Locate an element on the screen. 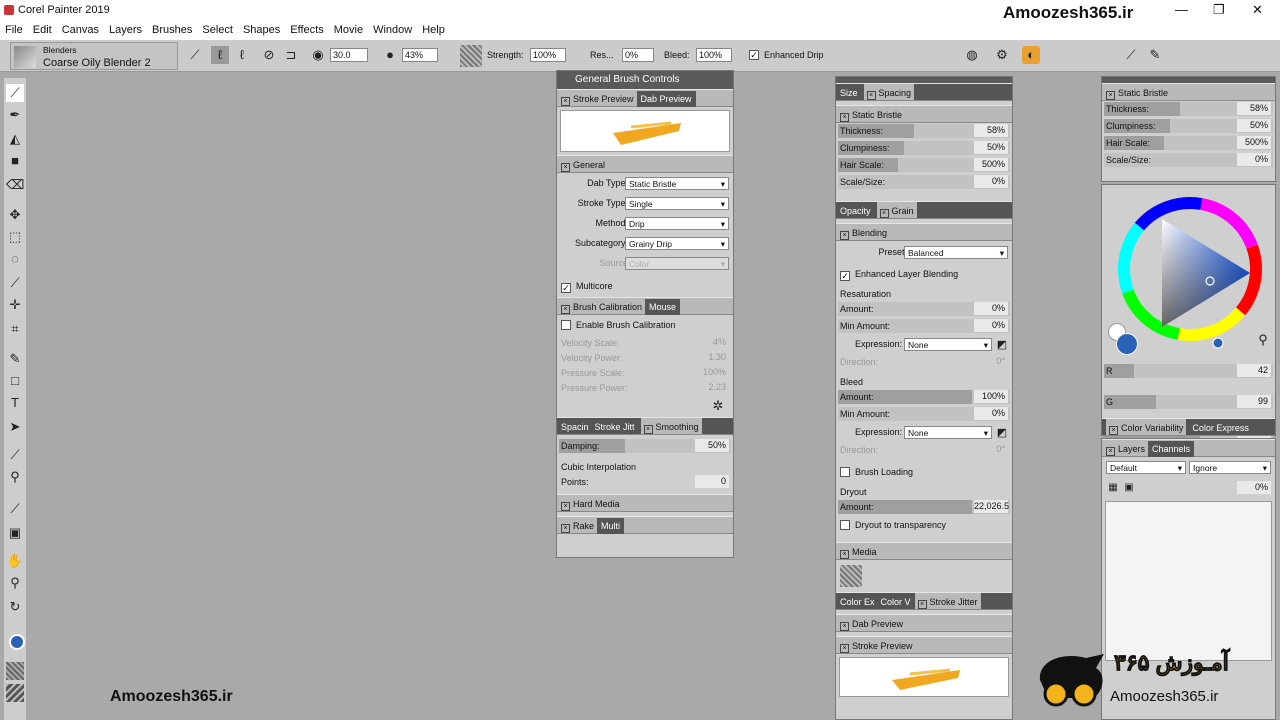 This screenshot has height=720, width=1280. opacity-grain-header: Opacity × Grain is located at coordinates (924, 210).